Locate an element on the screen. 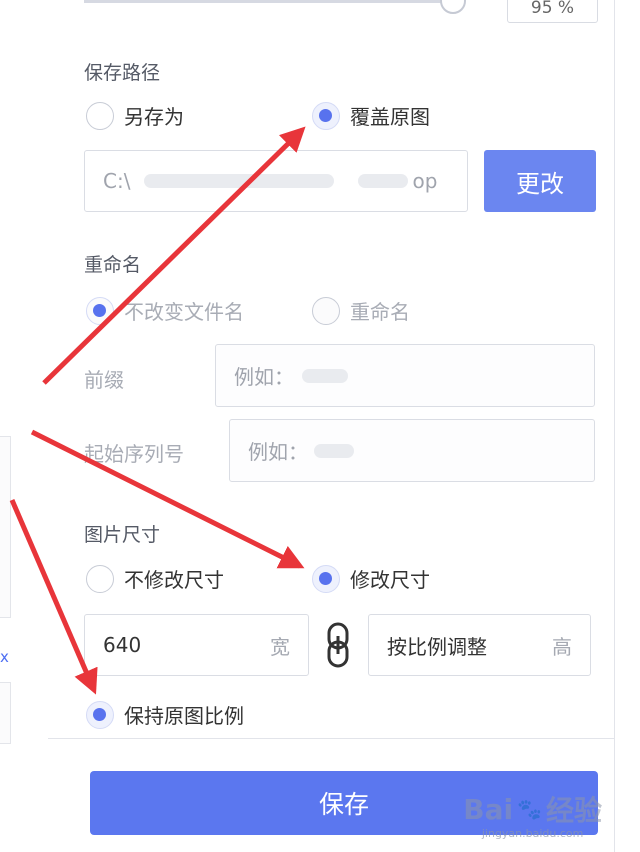 The height and width of the screenshot is (852, 640). watermark-url: jingyan.baidu.com is located at coordinates (532, 833).